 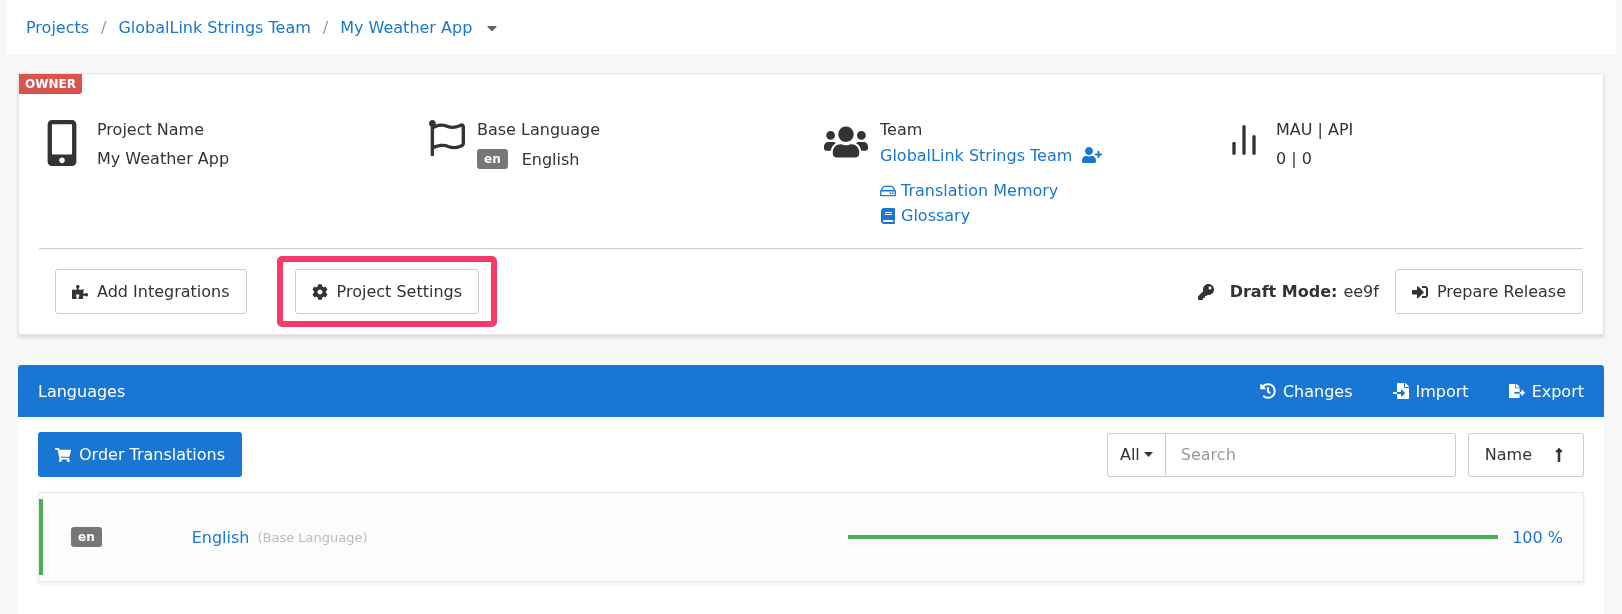 What do you see at coordinates (550, 159) in the screenshot?
I see `language-name: English` at bounding box center [550, 159].